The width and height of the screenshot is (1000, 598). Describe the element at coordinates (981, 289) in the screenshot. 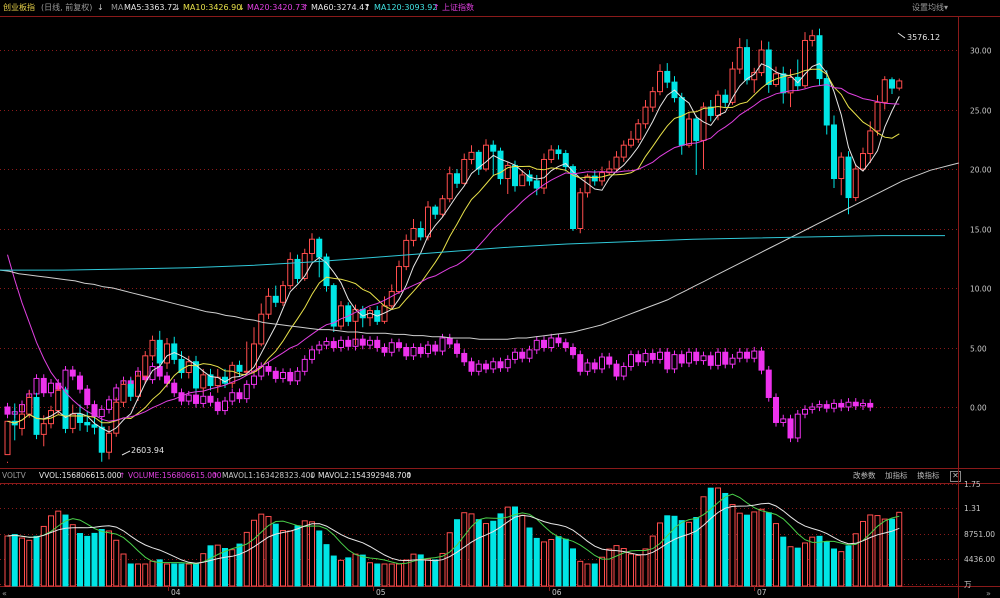

I see `price-tick-label: 10.00` at that location.